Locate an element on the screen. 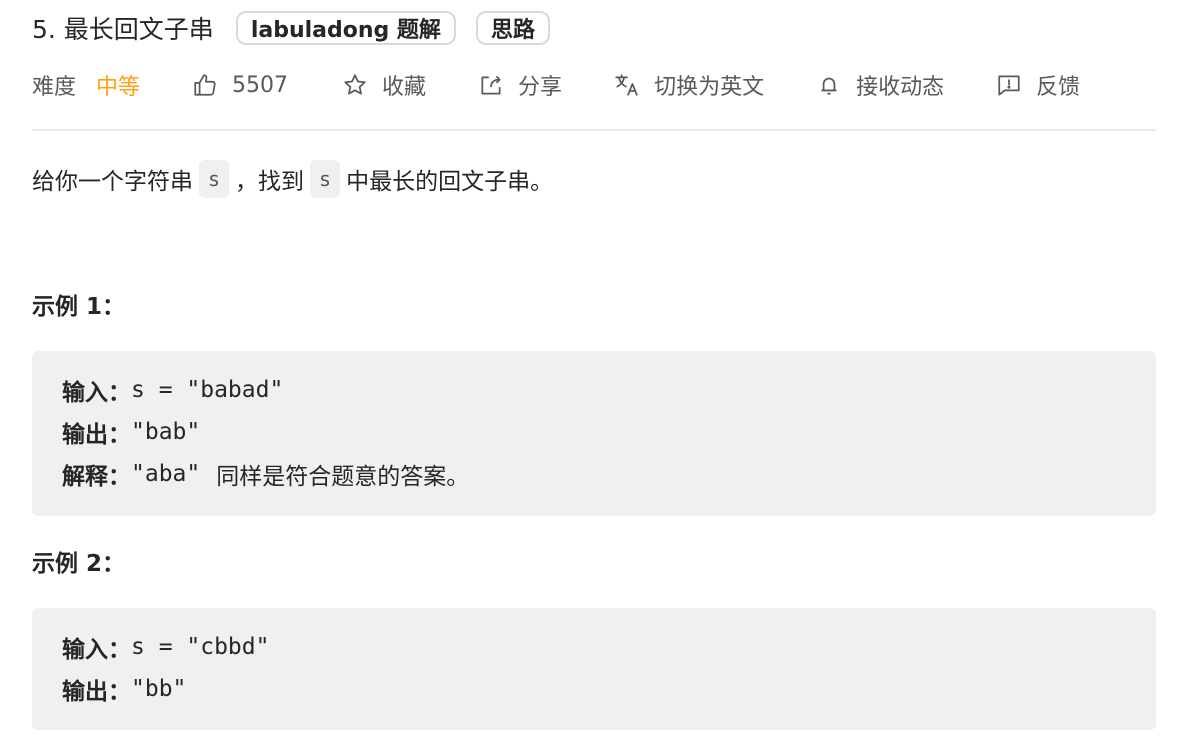  description-text-3: 中最长的回文子串。 is located at coordinates (450, 182).